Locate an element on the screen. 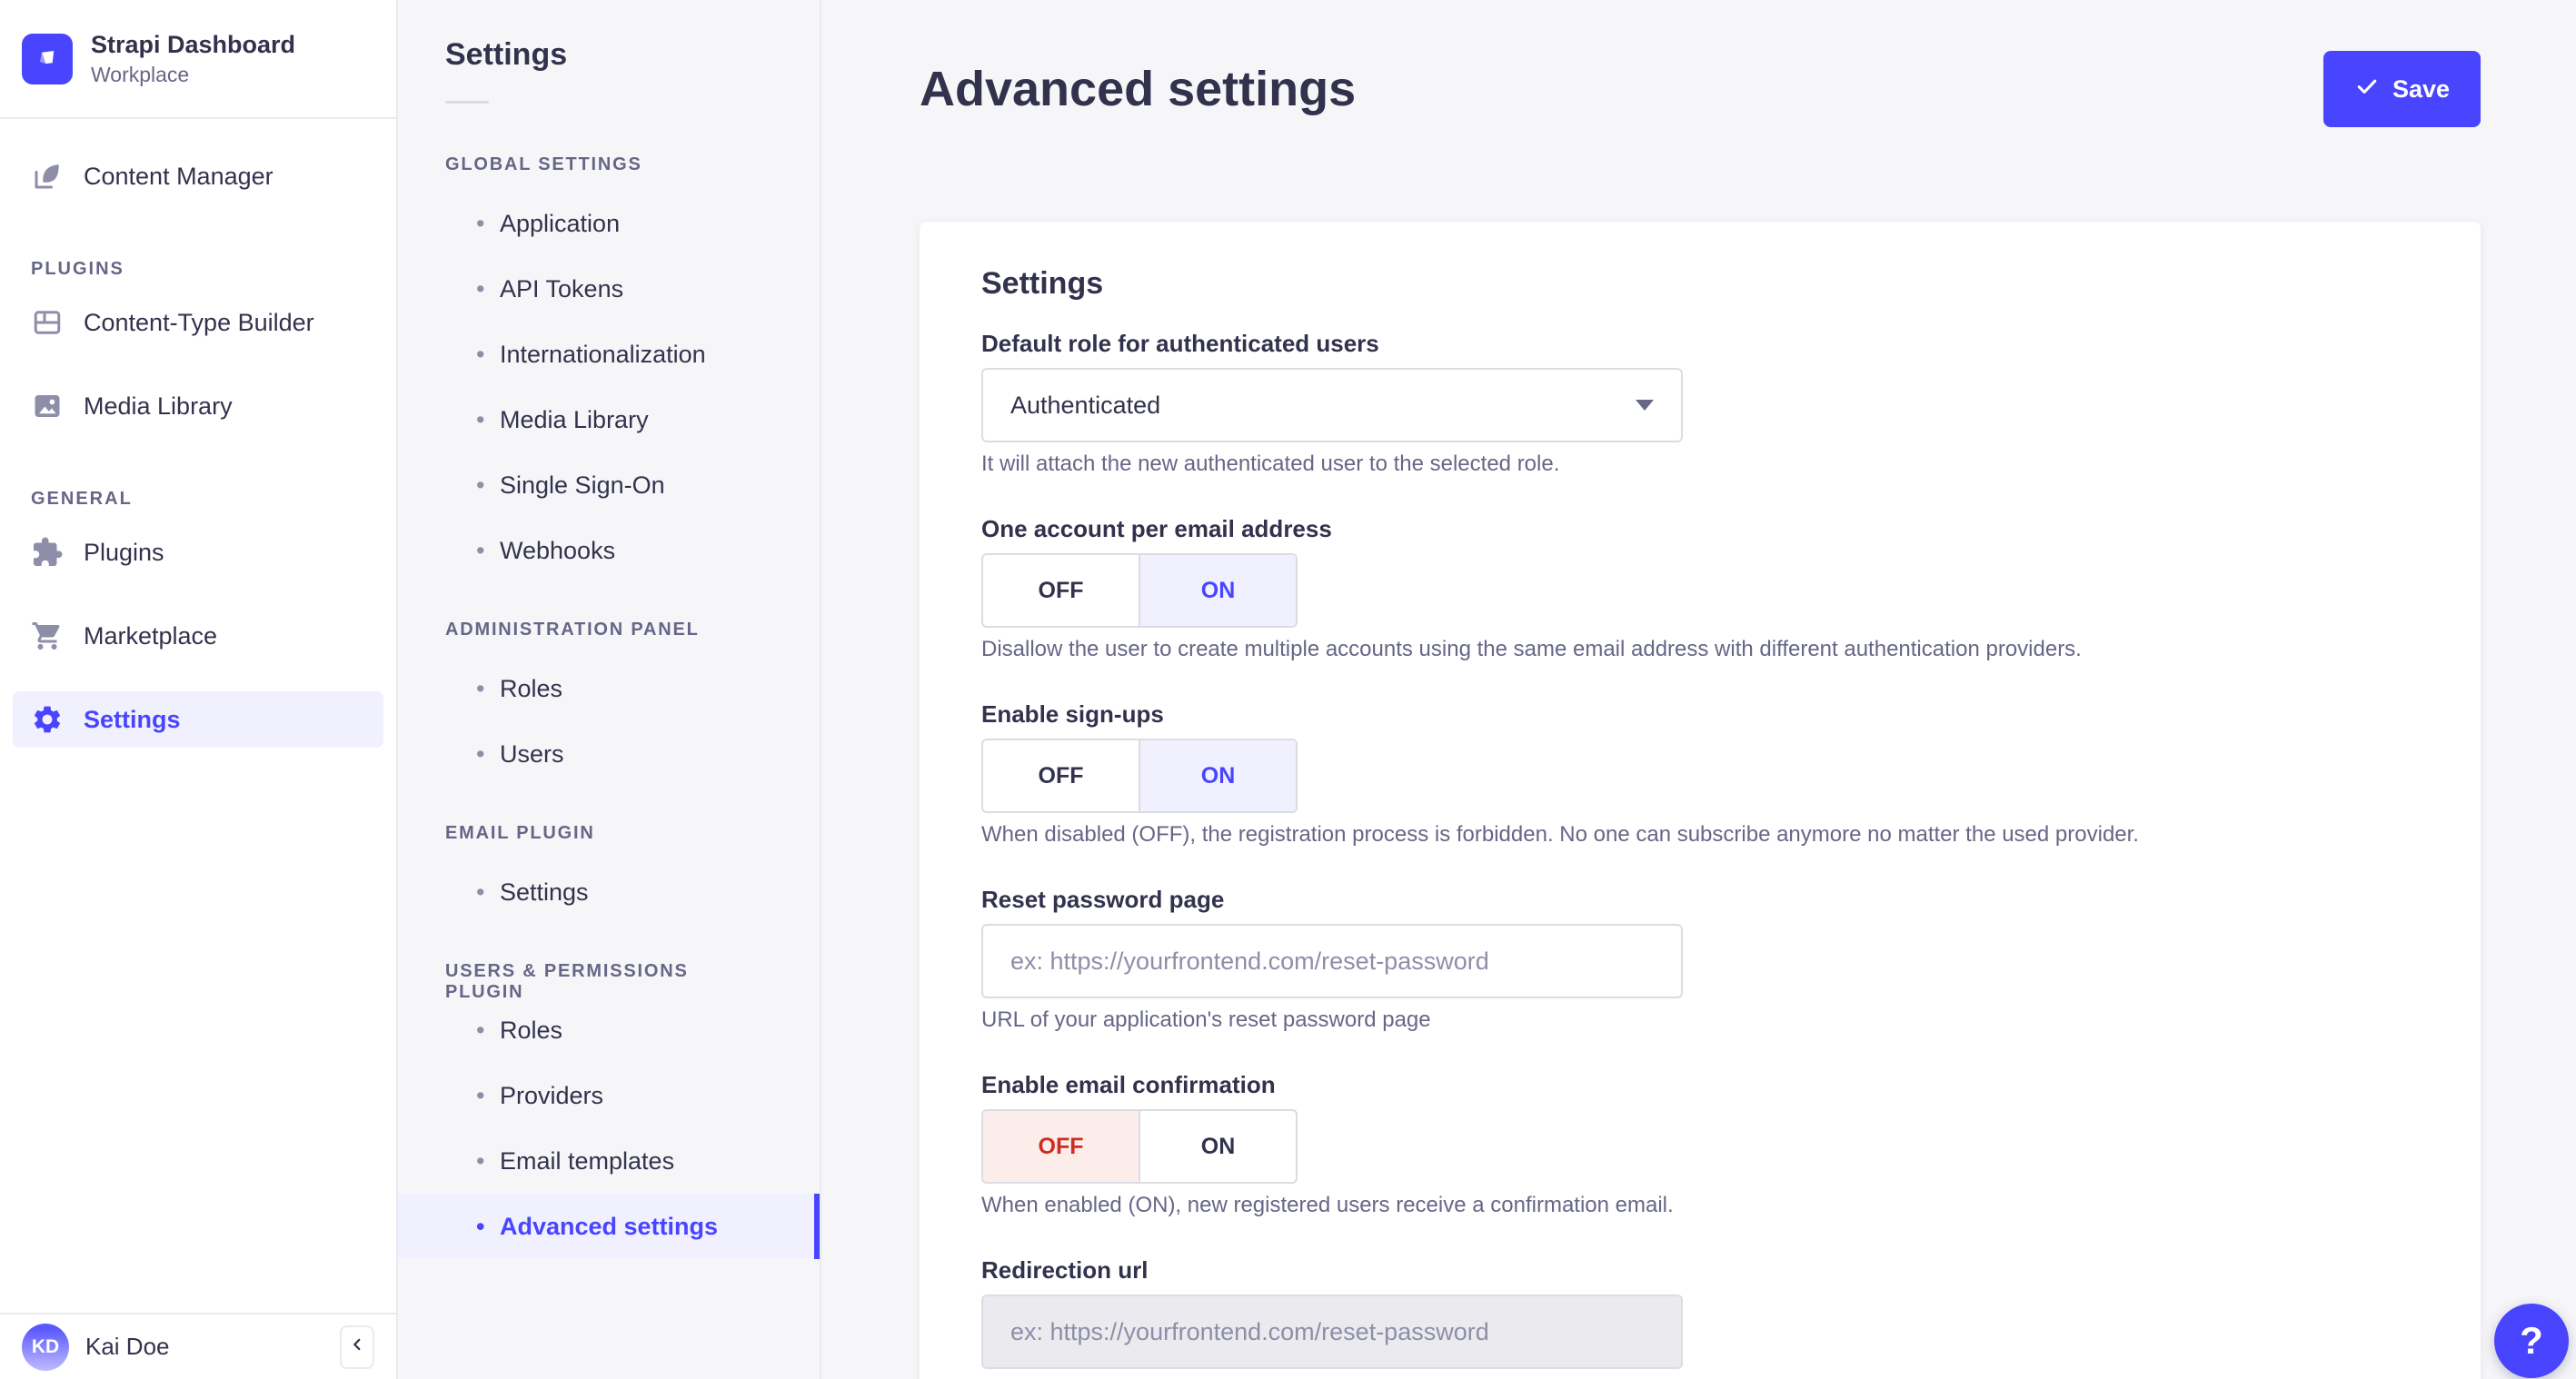 The height and width of the screenshot is (1379, 2576). subnav-section-label: USERS & PERMISSIONS PLUGIN is located at coordinates (567, 981).